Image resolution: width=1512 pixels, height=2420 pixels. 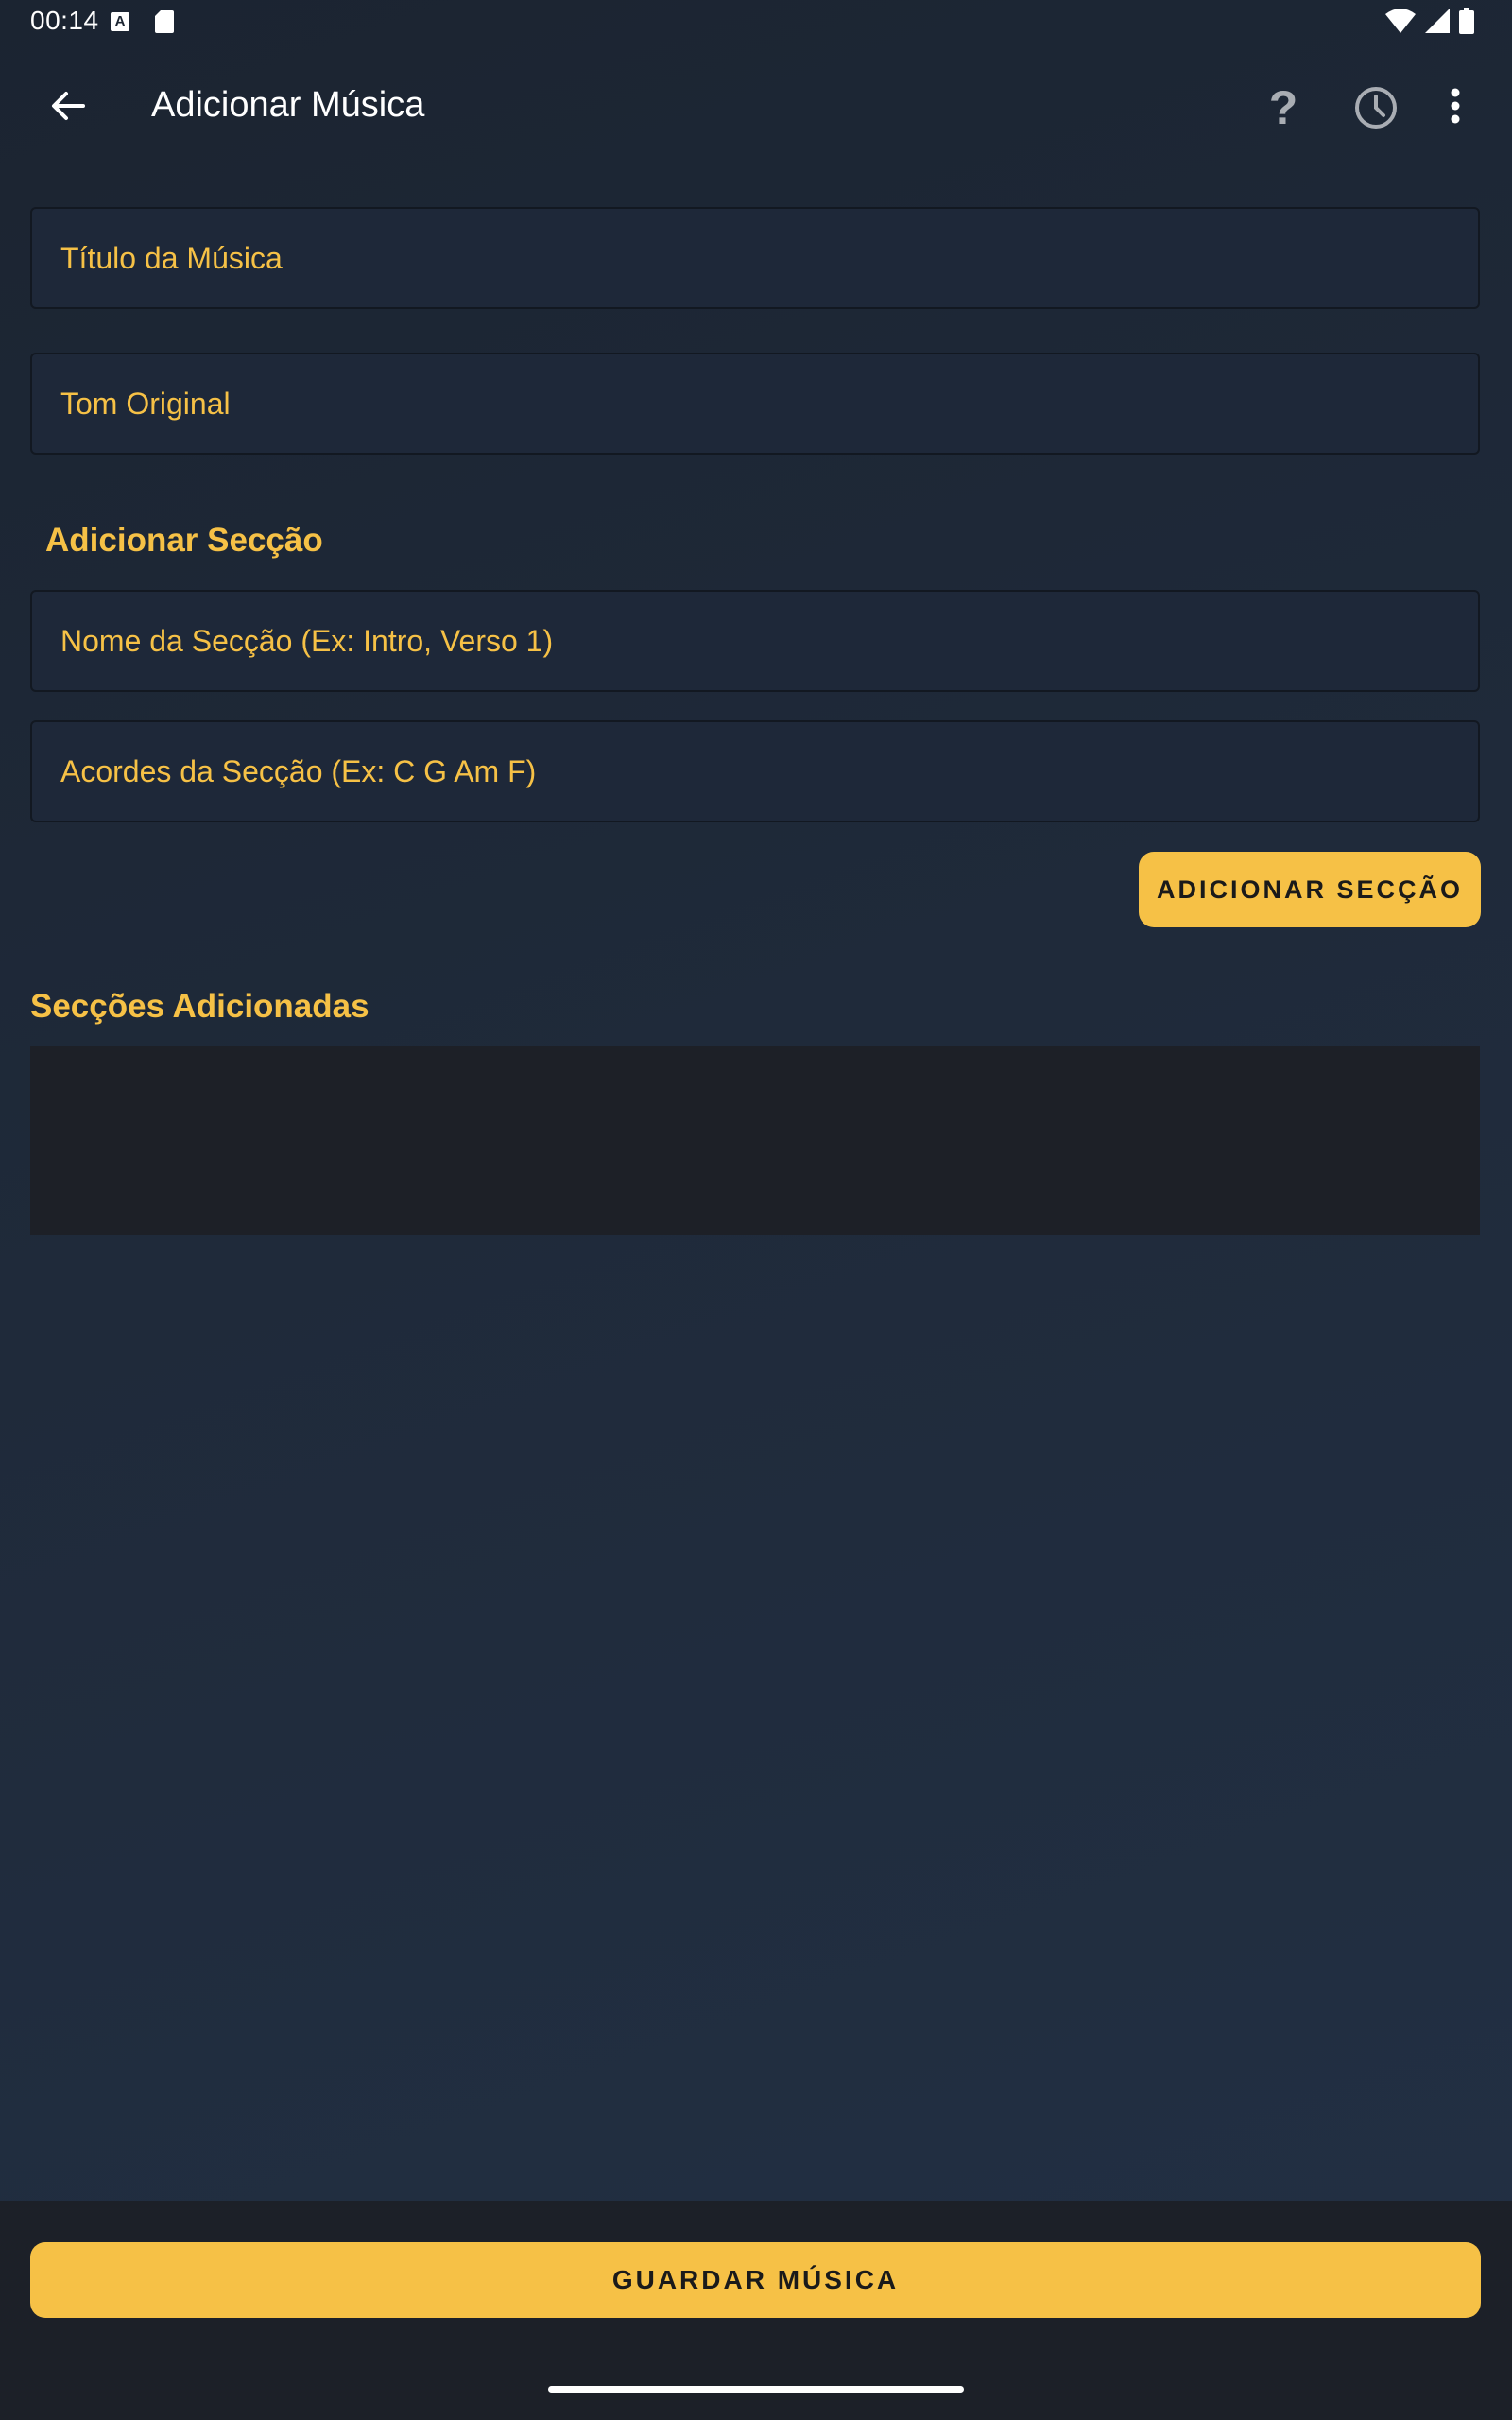 I want to click on added-sections-list, so click(x=755, y=1140).